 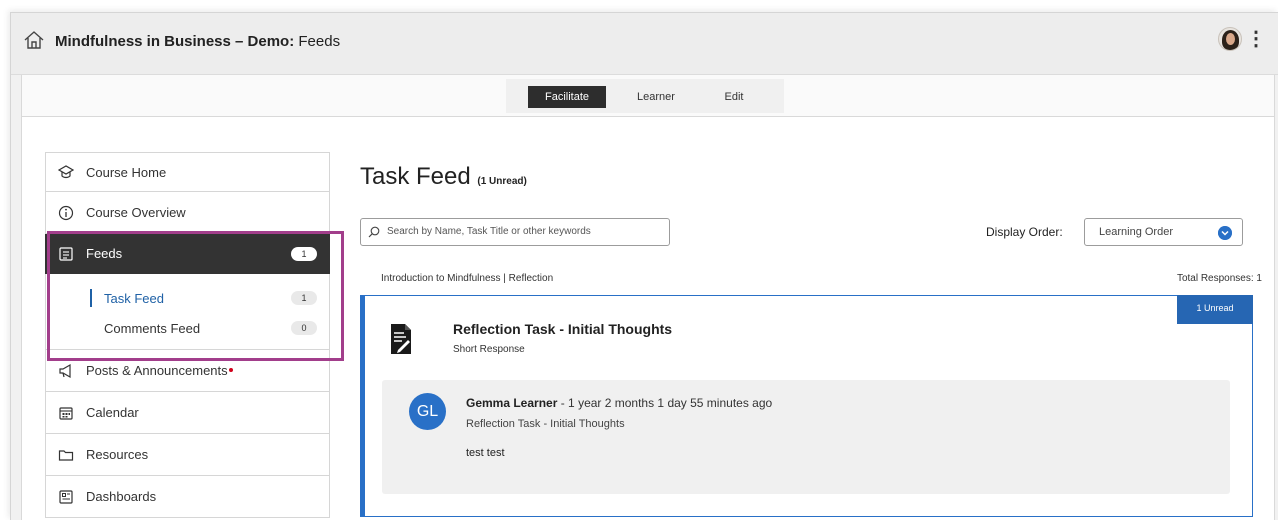 What do you see at coordinates (512, 403) in the screenshot?
I see `response-author: Gemma Learner` at bounding box center [512, 403].